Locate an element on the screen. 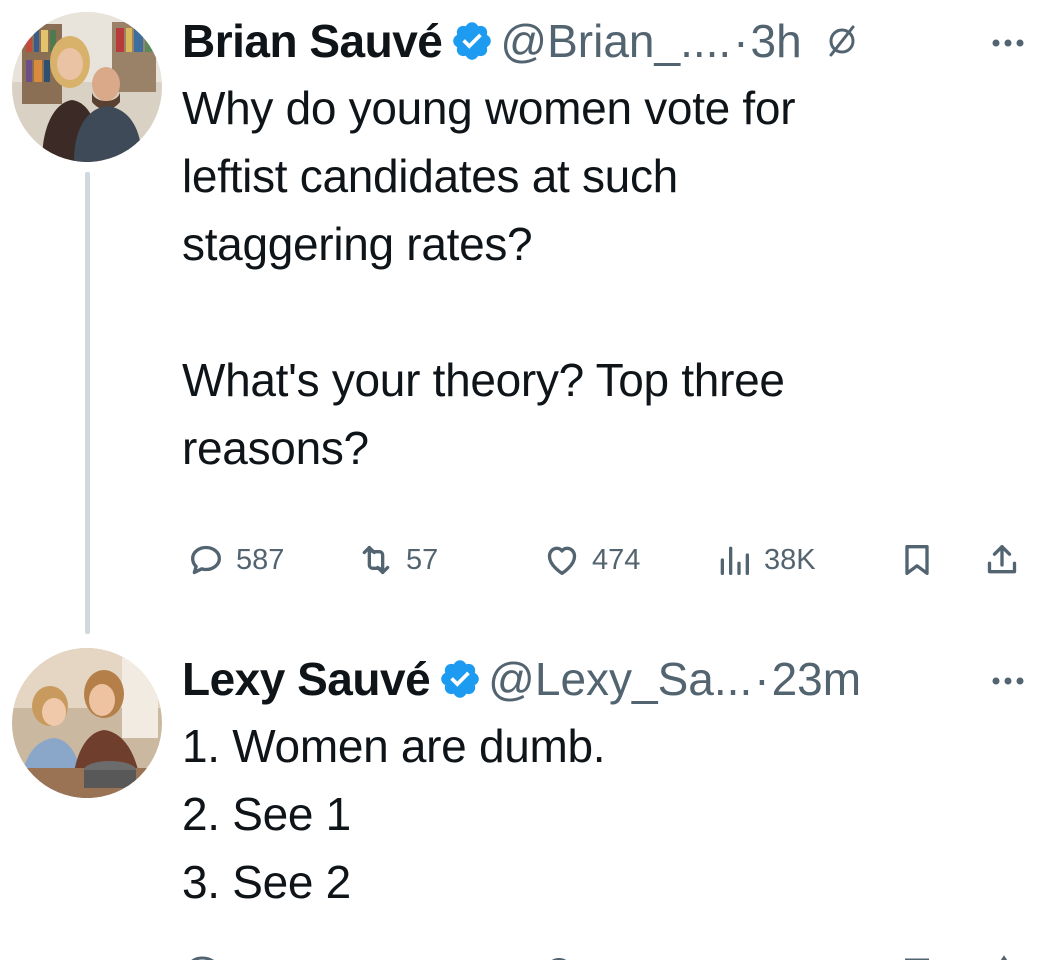  bookmark-button is located at coordinates (917, 560).